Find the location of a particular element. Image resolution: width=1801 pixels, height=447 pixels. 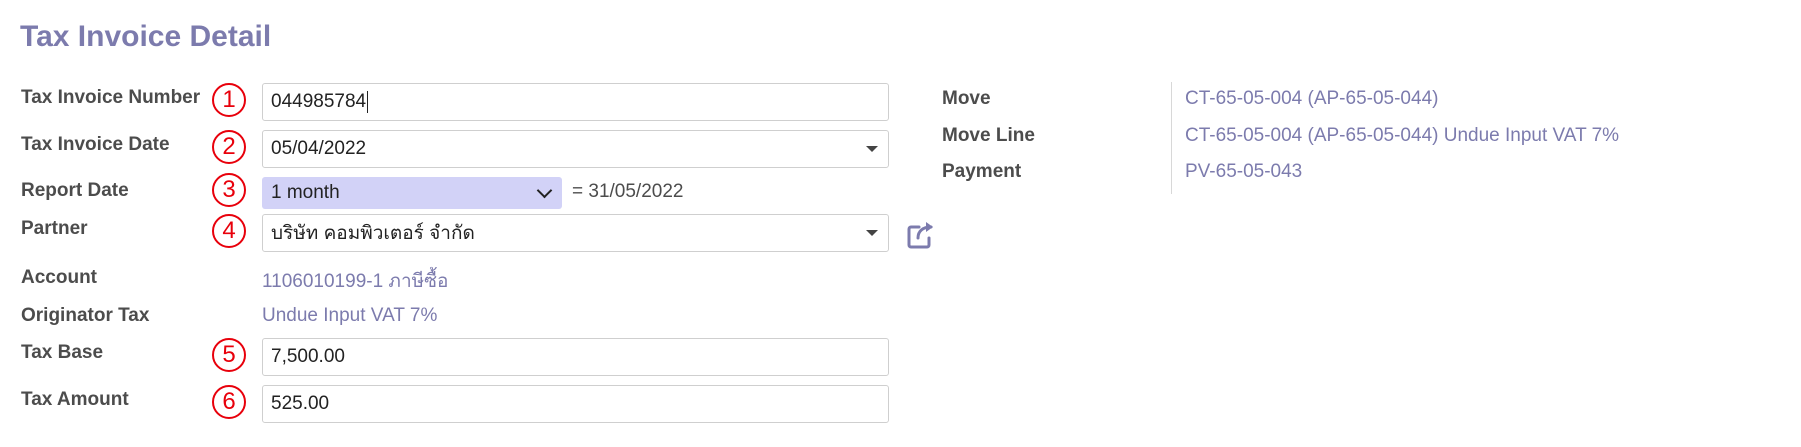

marker-3: 3 is located at coordinates (229, 190).